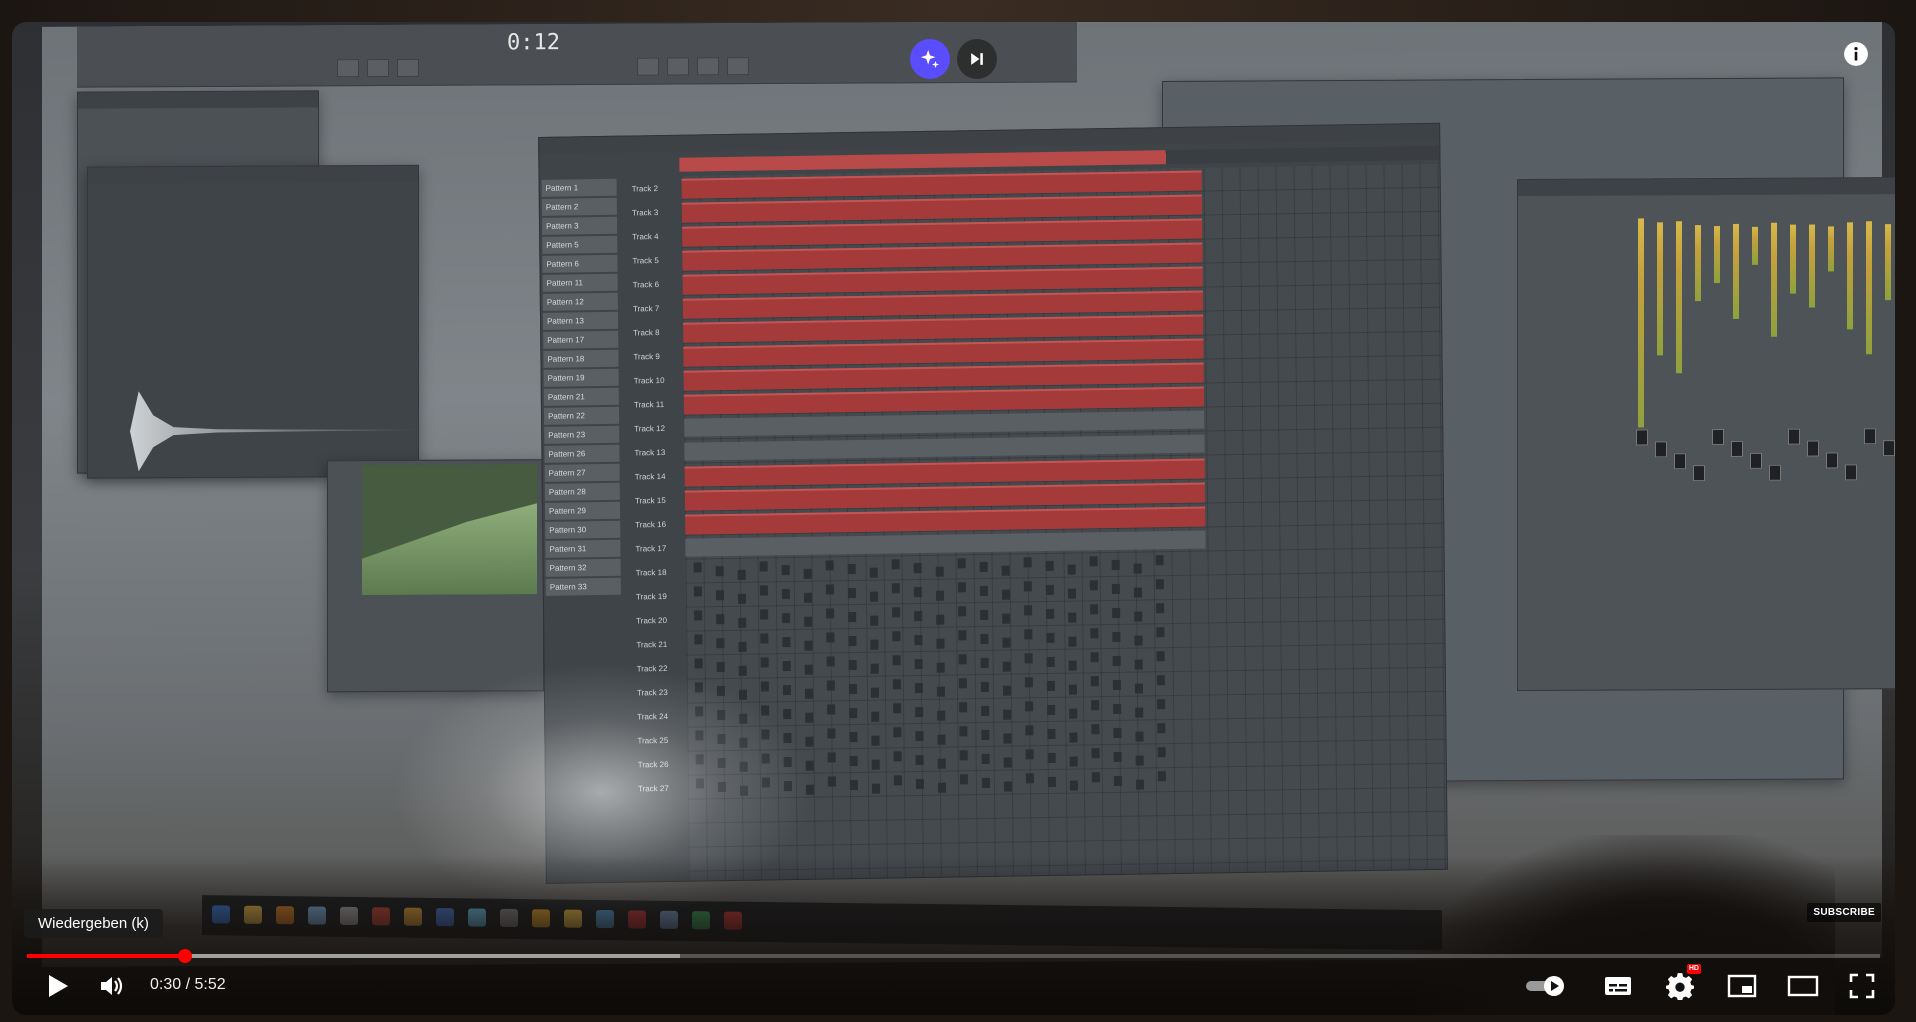 The height and width of the screenshot is (1022, 1916). What do you see at coordinates (185, 956) in the screenshot?
I see `progress-scrubber` at bounding box center [185, 956].